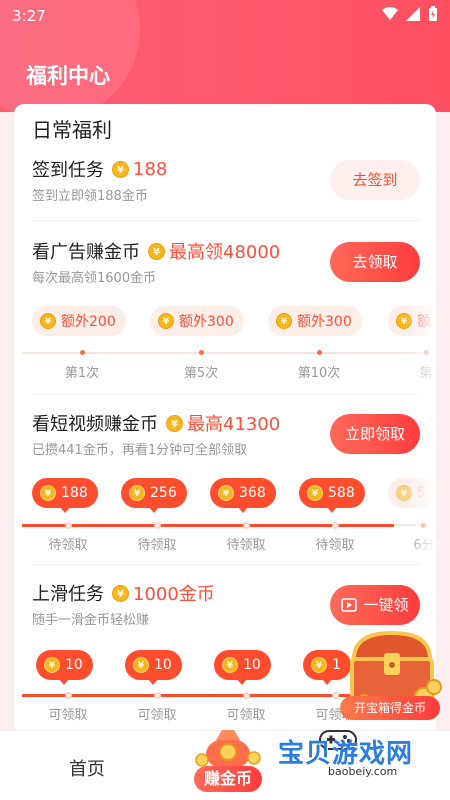 This screenshot has width=450, height=800. What do you see at coordinates (140, 450) in the screenshot?
I see `video-subtitle: 已攒441金币，再看1分钟可全部领取` at bounding box center [140, 450].